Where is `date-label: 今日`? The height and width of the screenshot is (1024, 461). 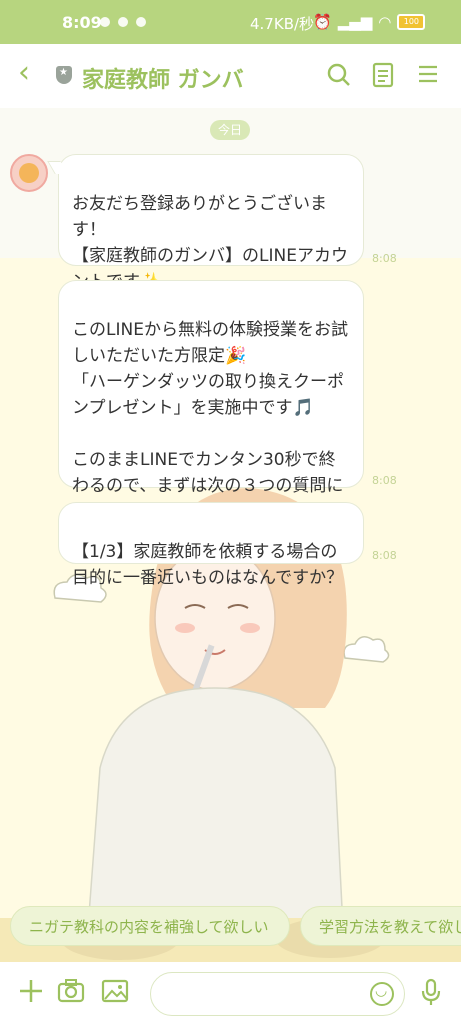
date-label: 今日 is located at coordinates (230, 130).